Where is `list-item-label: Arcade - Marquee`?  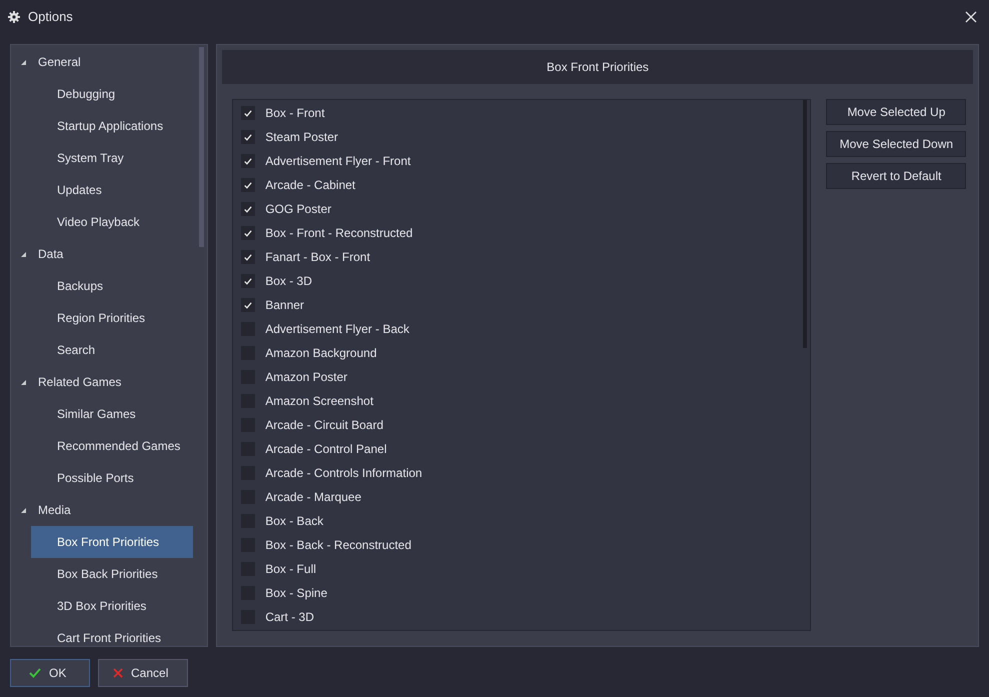
list-item-label: Arcade - Marquee is located at coordinates (313, 497).